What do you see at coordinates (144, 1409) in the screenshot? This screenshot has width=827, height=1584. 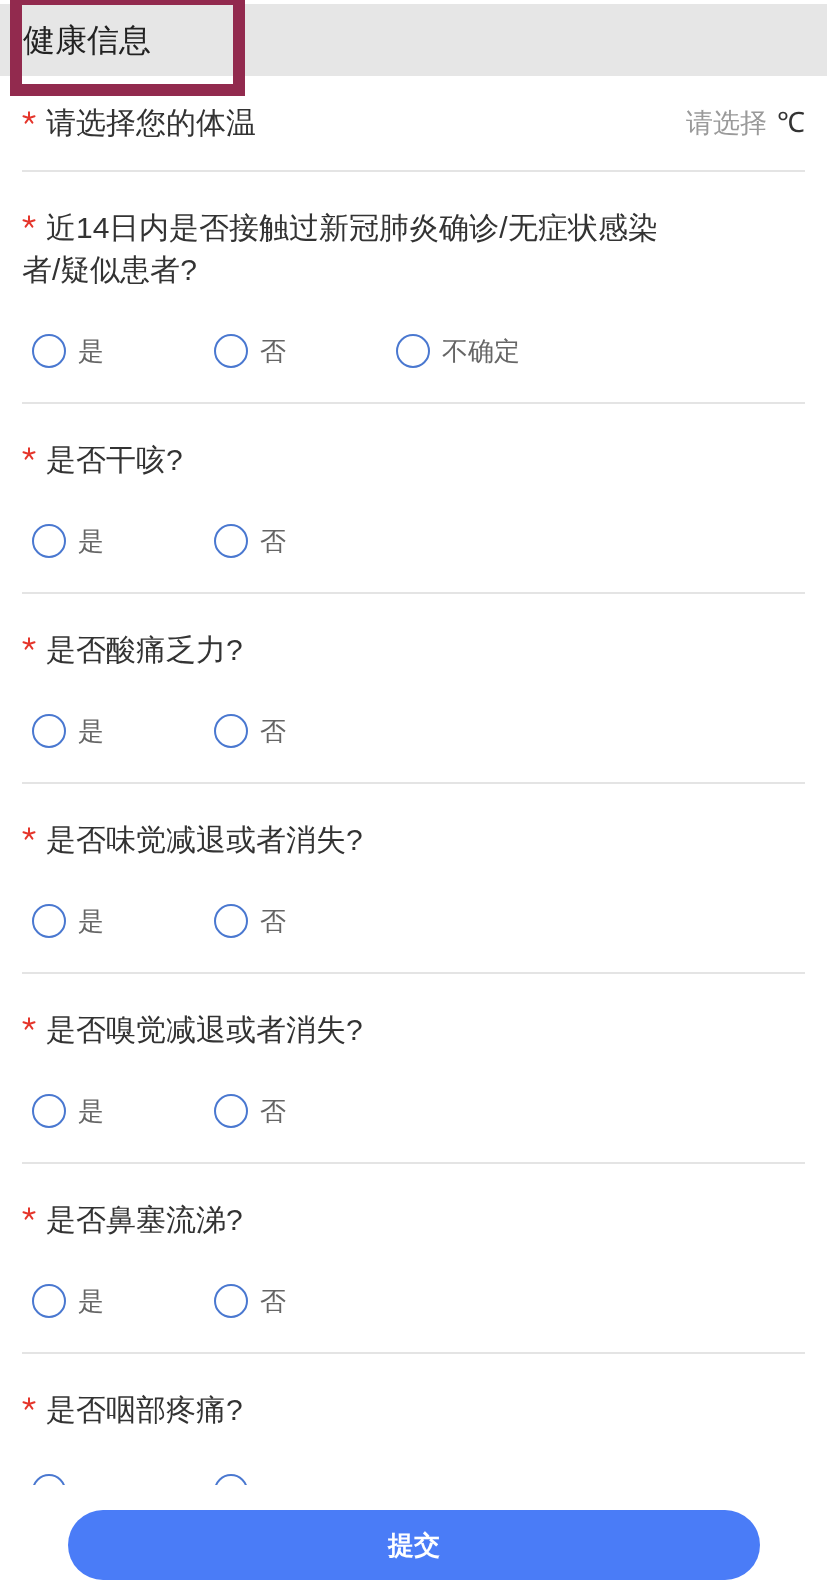 I see `question-text: 是否咽部疼痛?` at bounding box center [144, 1409].